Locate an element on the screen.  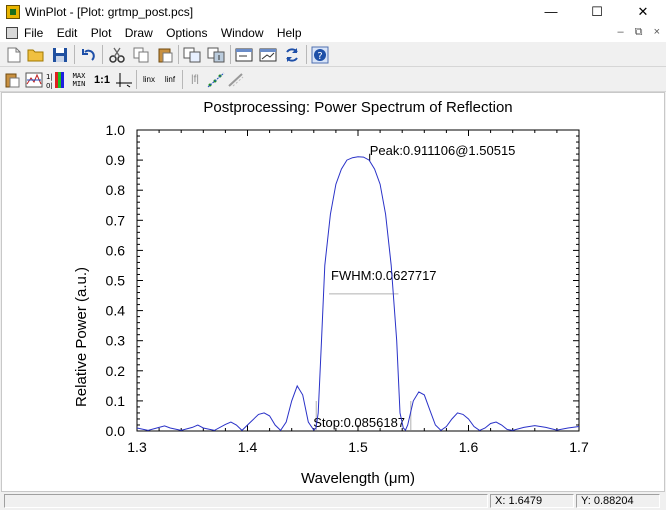
copy-plot-icon is located at coordinates (192, 54).